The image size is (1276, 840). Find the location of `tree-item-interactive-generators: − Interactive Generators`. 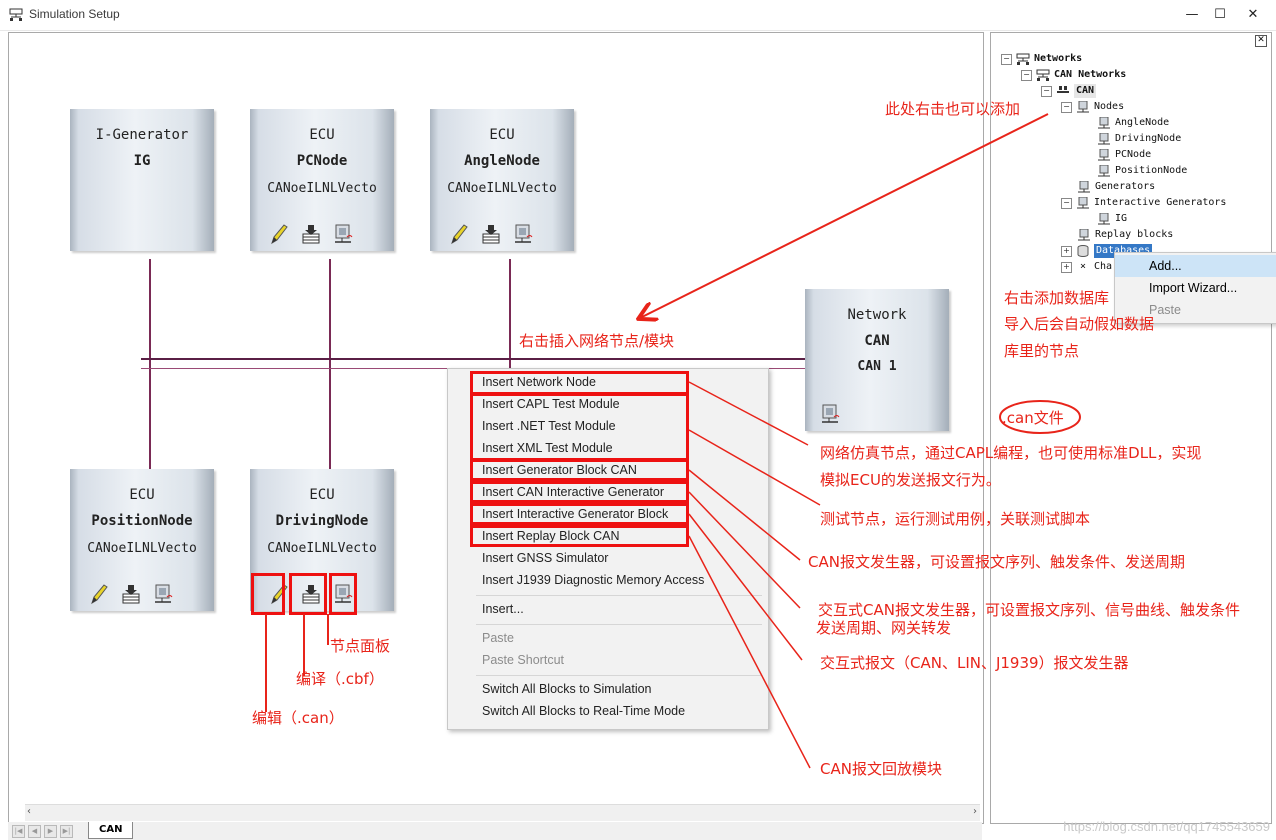

tree-item-interactive-generators: − Interactive Generators is located at coordinates (1143, 203).